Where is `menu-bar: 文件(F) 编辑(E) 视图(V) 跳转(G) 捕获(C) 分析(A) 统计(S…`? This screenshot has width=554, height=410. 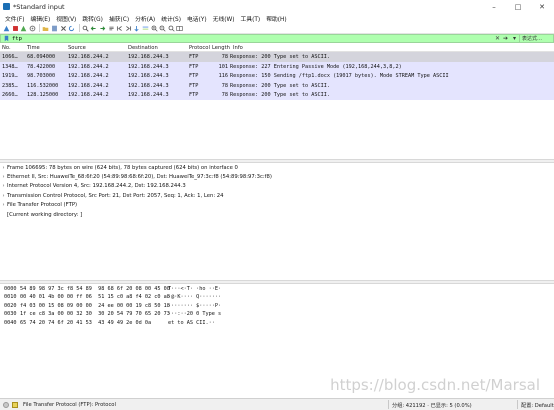
menu-bar: 文件(F) 编辑(E) 视图(V) 跳转(G) 捕获(C) 分析(A) 统计(S… is located at coordinates (277, 18).